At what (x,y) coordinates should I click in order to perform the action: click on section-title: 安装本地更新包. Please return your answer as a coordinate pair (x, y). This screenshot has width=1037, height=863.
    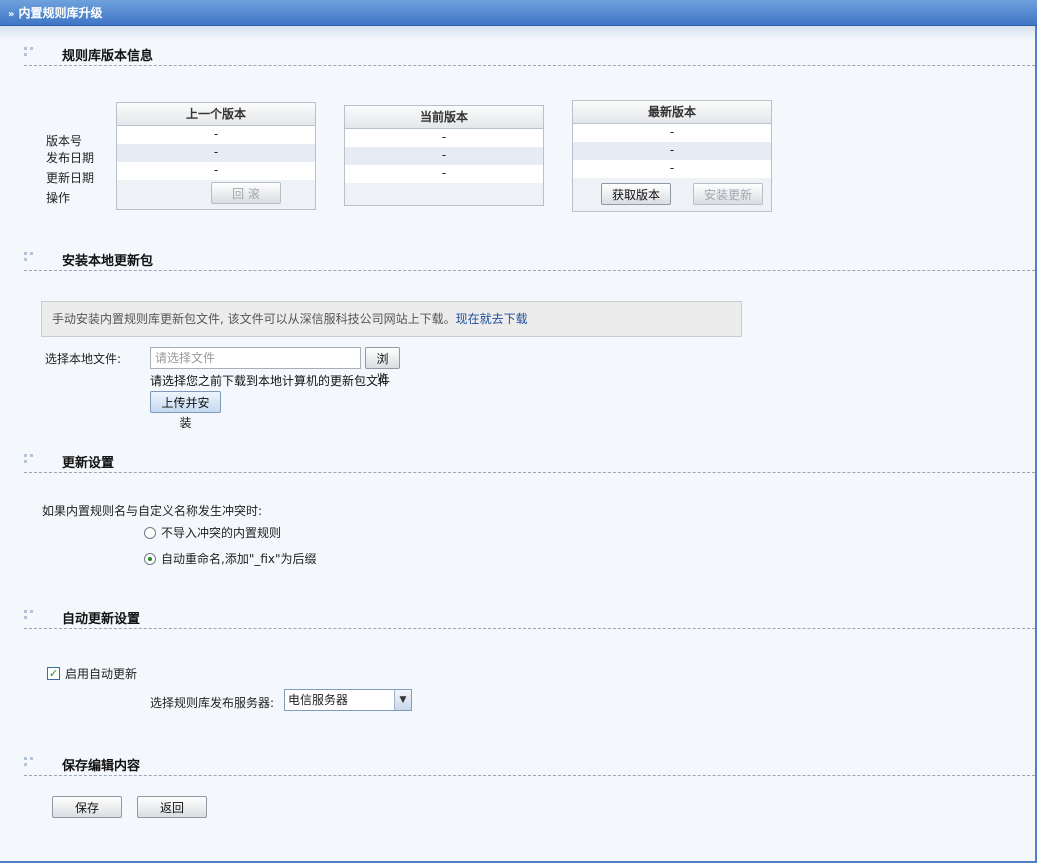
    Looking at the image, I should click on (108, 261).